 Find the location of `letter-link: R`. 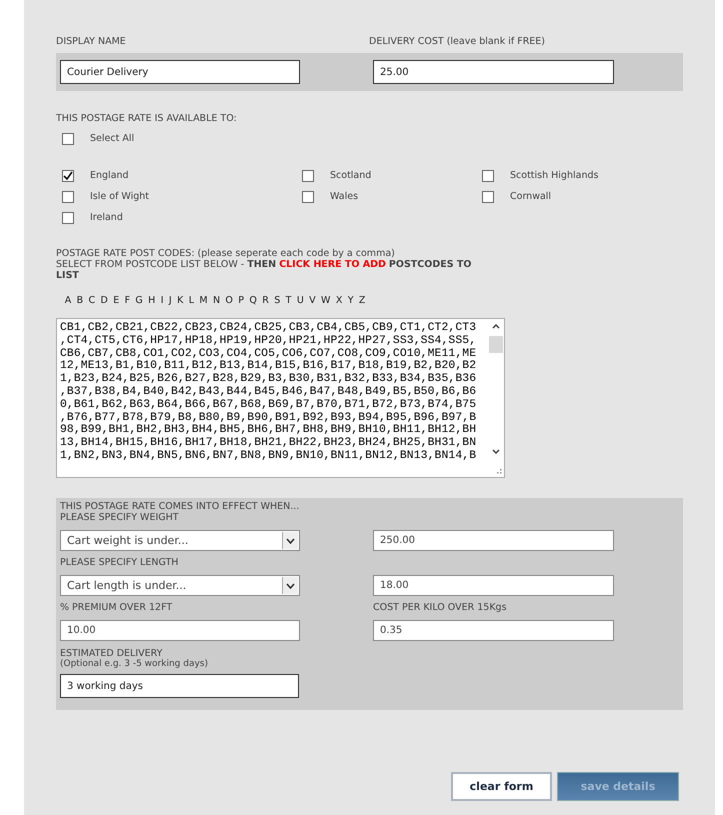

letter-link: R is located at coordinates (266, 300).